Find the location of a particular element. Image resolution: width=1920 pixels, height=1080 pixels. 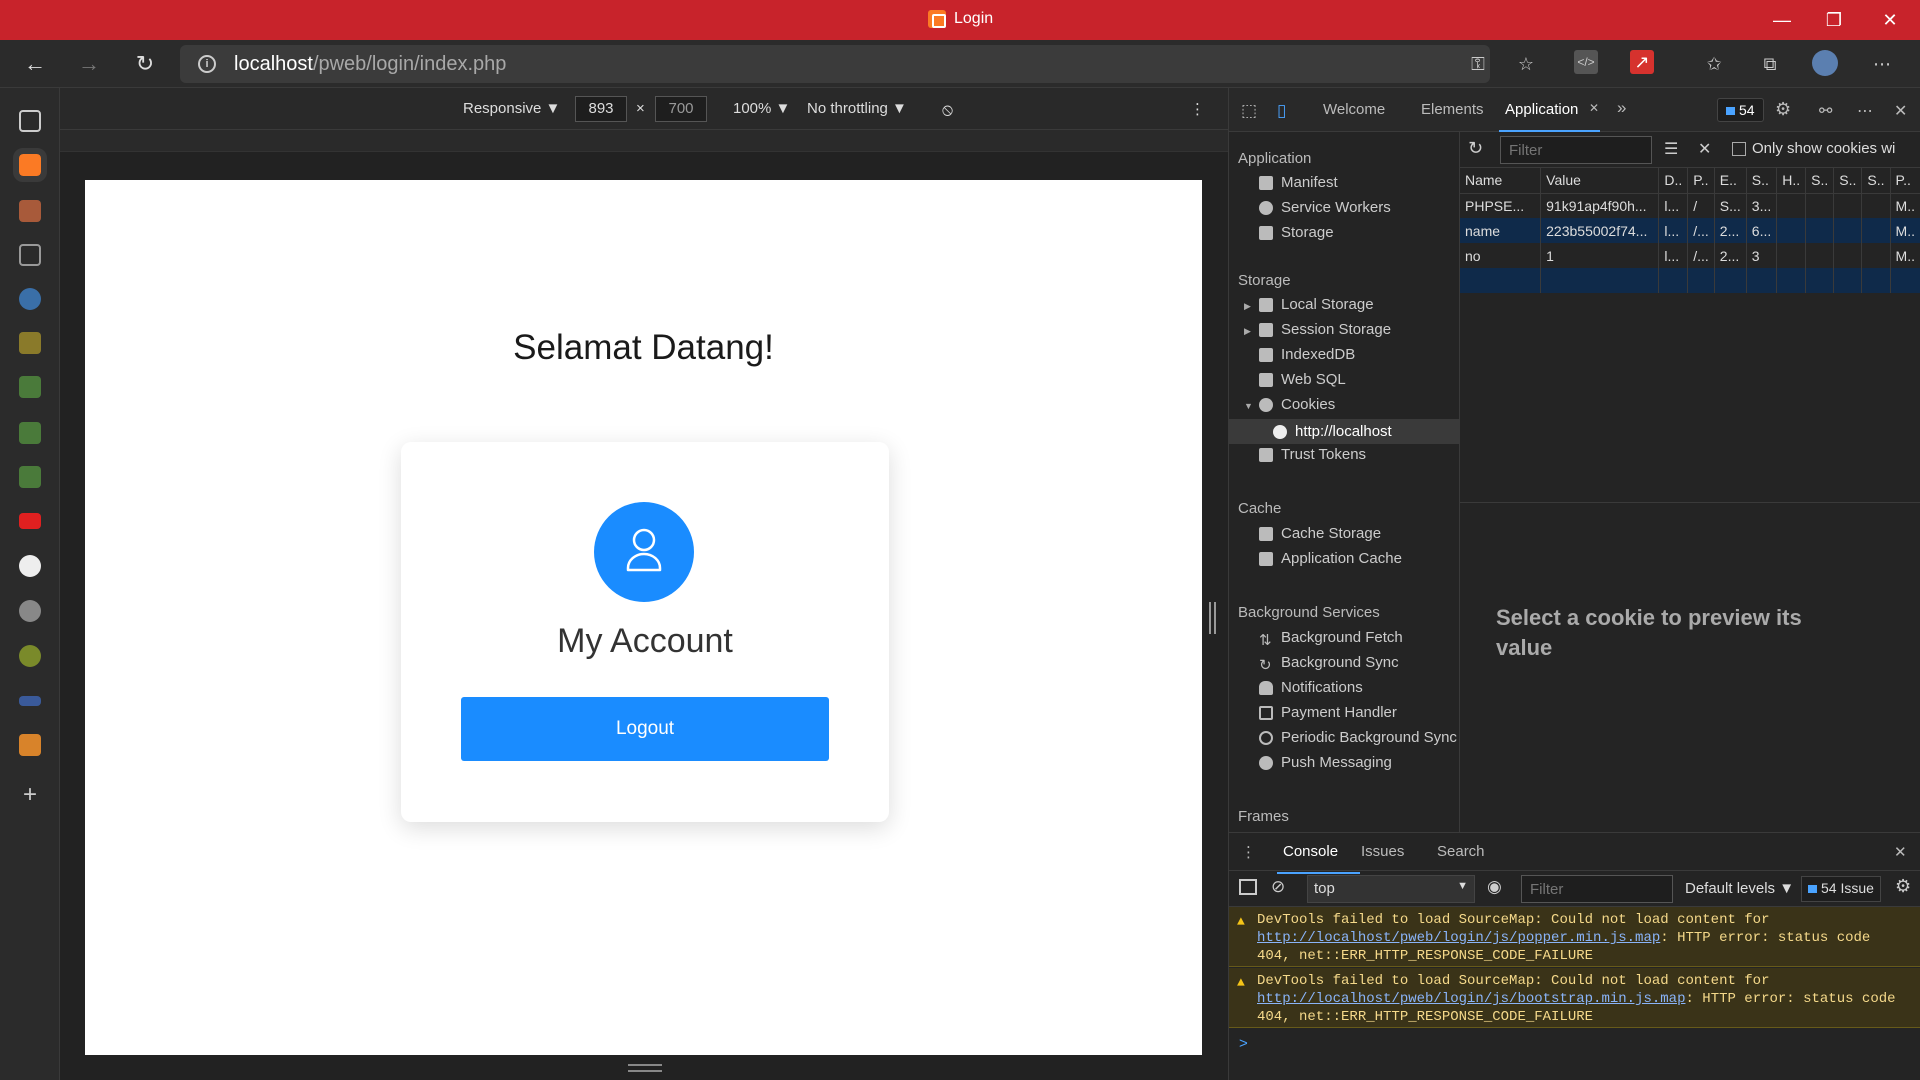

col-priority: P.. is located at coordinates (1905, 181).